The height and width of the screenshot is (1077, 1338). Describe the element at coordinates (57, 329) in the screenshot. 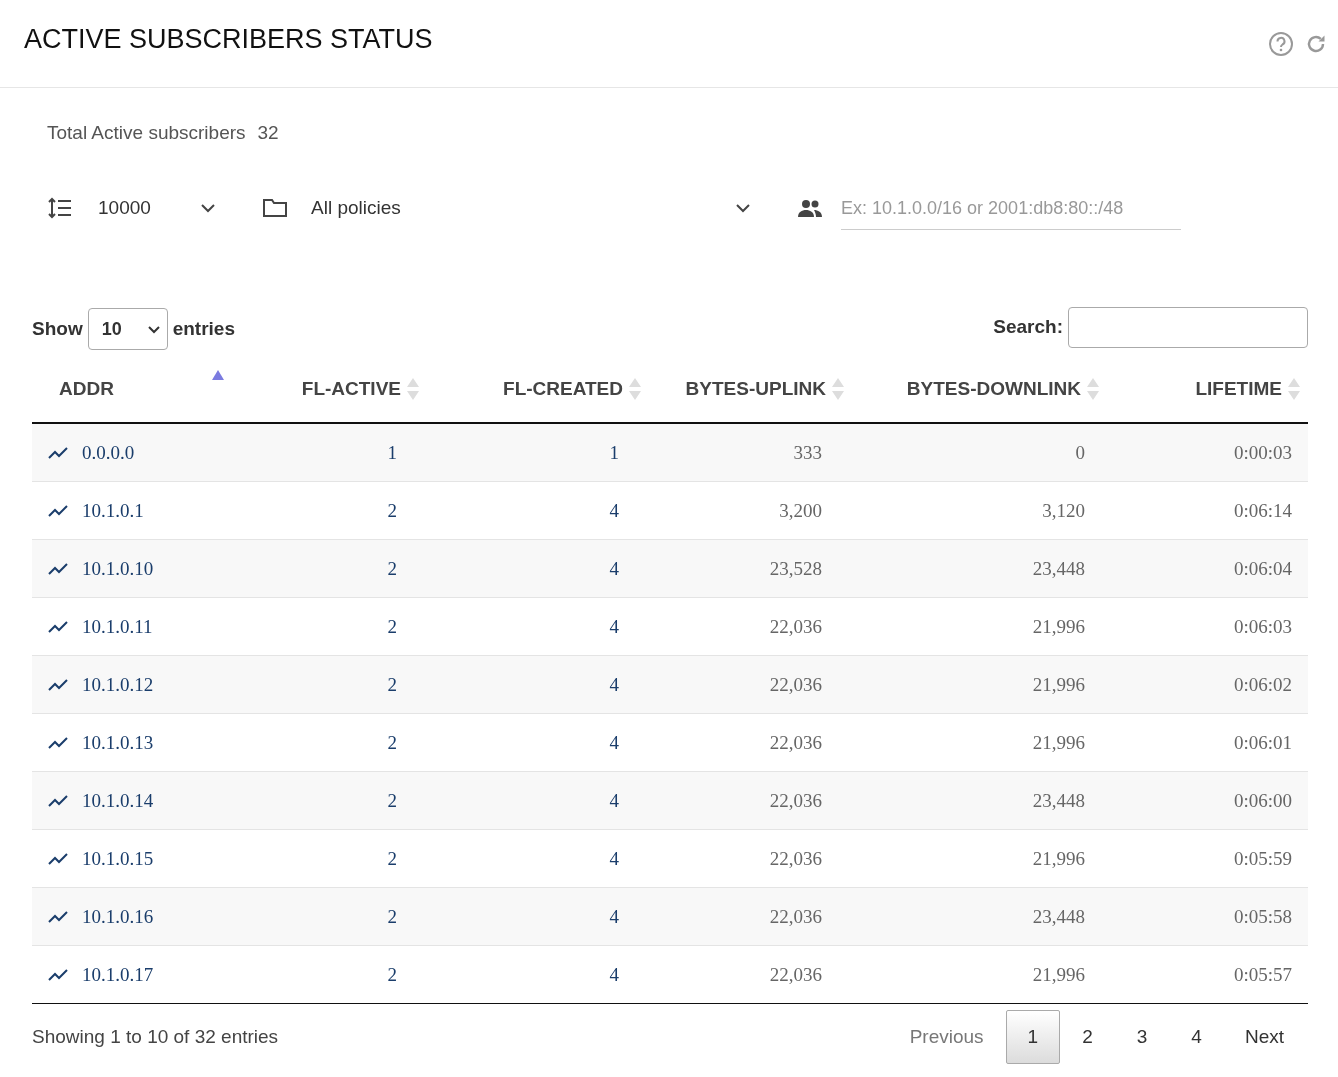

I see `show-label: Show` at that location.